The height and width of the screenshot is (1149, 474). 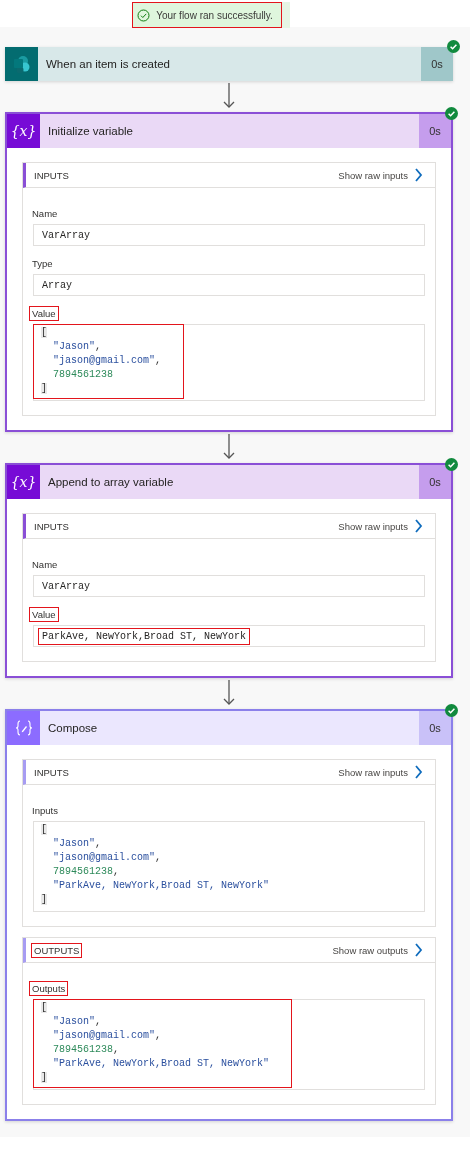 What do you see at coordinates (90, 131) in the screenshot?
I see `step-title: Initialize variable` at bounding box center [90, 131].